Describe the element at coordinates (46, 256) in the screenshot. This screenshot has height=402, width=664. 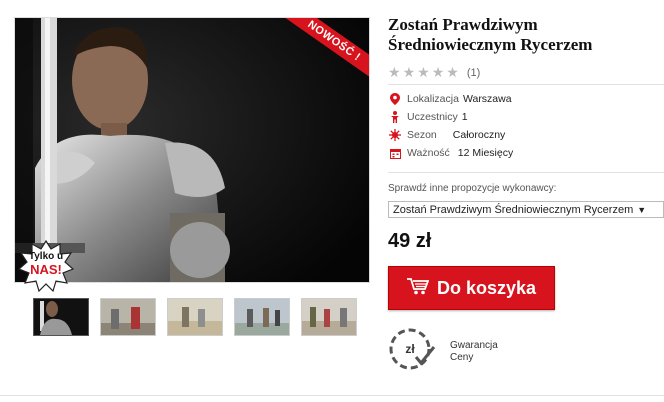
I see `exclusive-badge-line1: Tylko u` at that location.